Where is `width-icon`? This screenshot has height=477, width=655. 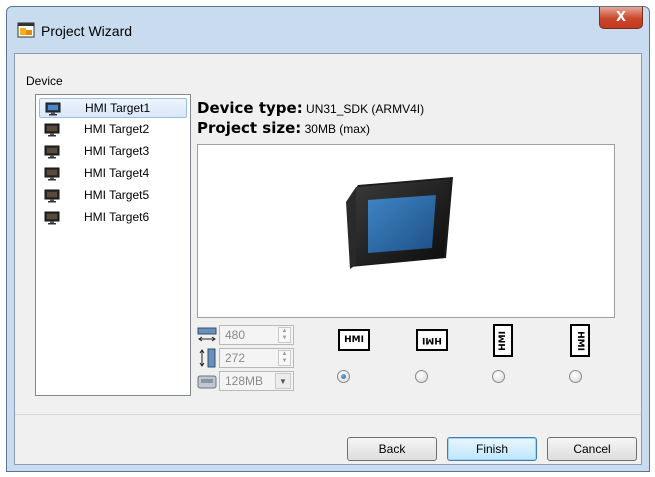 width-icon is located at coordinates (207, 334).